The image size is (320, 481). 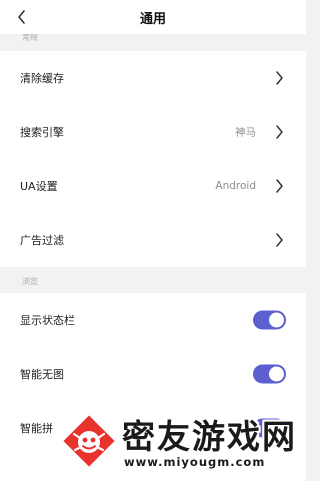 I want to click on setting-label: UA设置, so click(x=39, y=186).